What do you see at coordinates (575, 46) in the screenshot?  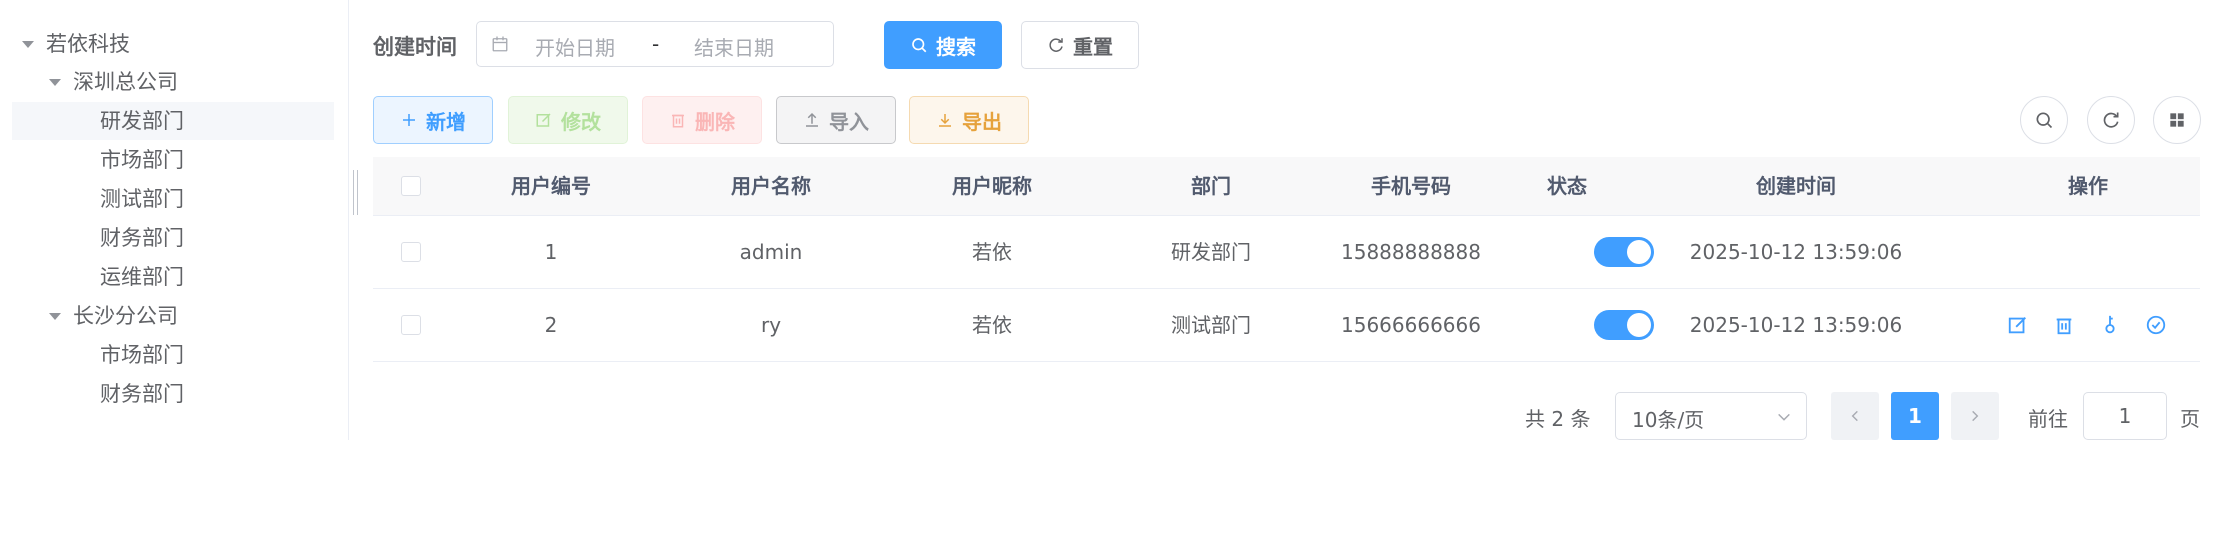 I see `start-date-input: 开始日期` at bounding box center [575, 46].